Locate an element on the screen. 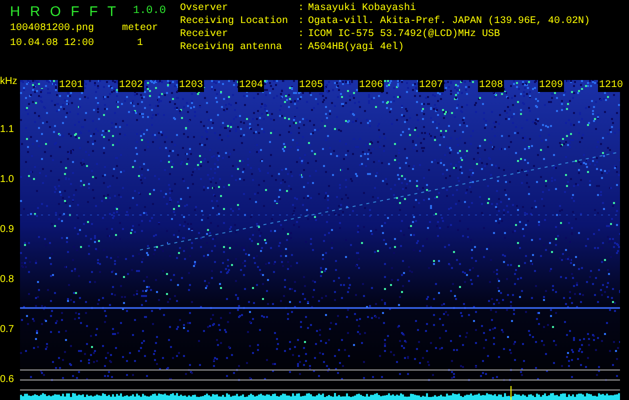  info-value: A504HB(yagi 4el) is located at coordinates (357, 47).